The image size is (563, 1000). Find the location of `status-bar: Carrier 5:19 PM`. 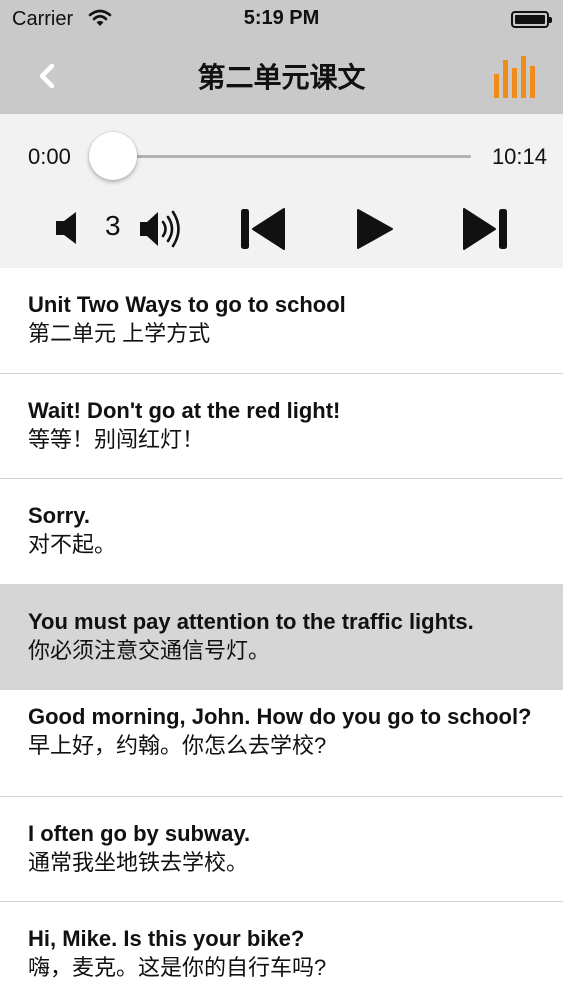

status-bar: Carrier 5:19 PM is located at coordinates (281, 19).